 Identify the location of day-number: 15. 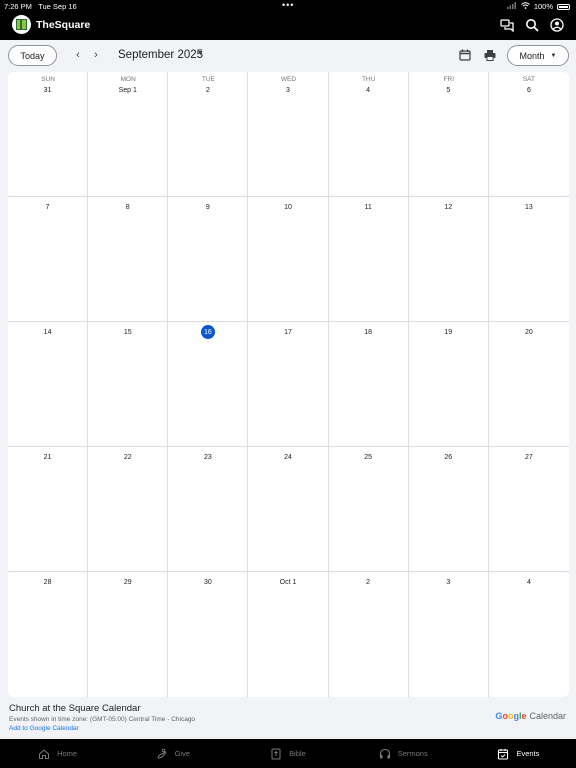
(127, 332).